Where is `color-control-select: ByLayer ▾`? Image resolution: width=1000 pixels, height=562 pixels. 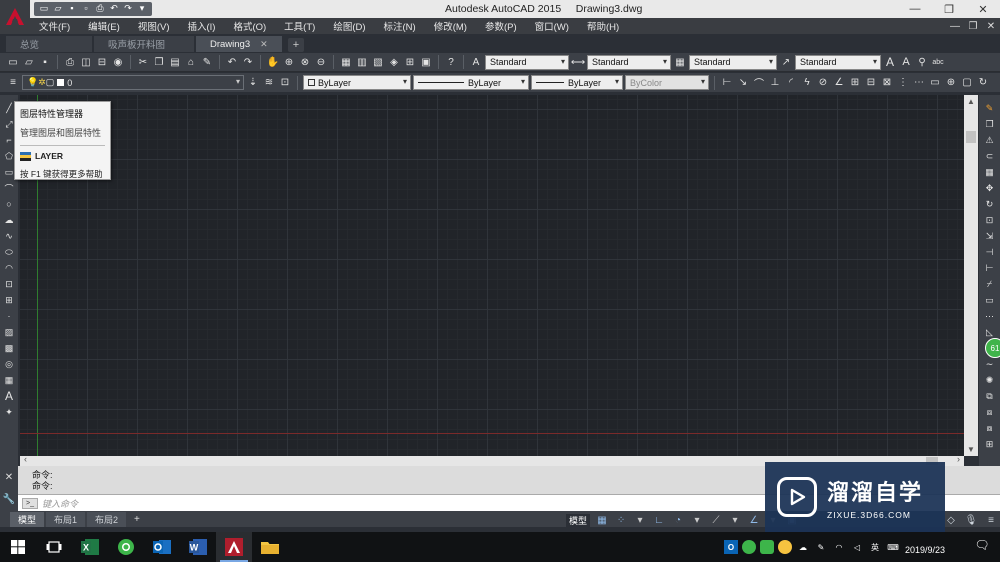
color-control-select: ByLayer ▾ is located at coordinates (357, 82).